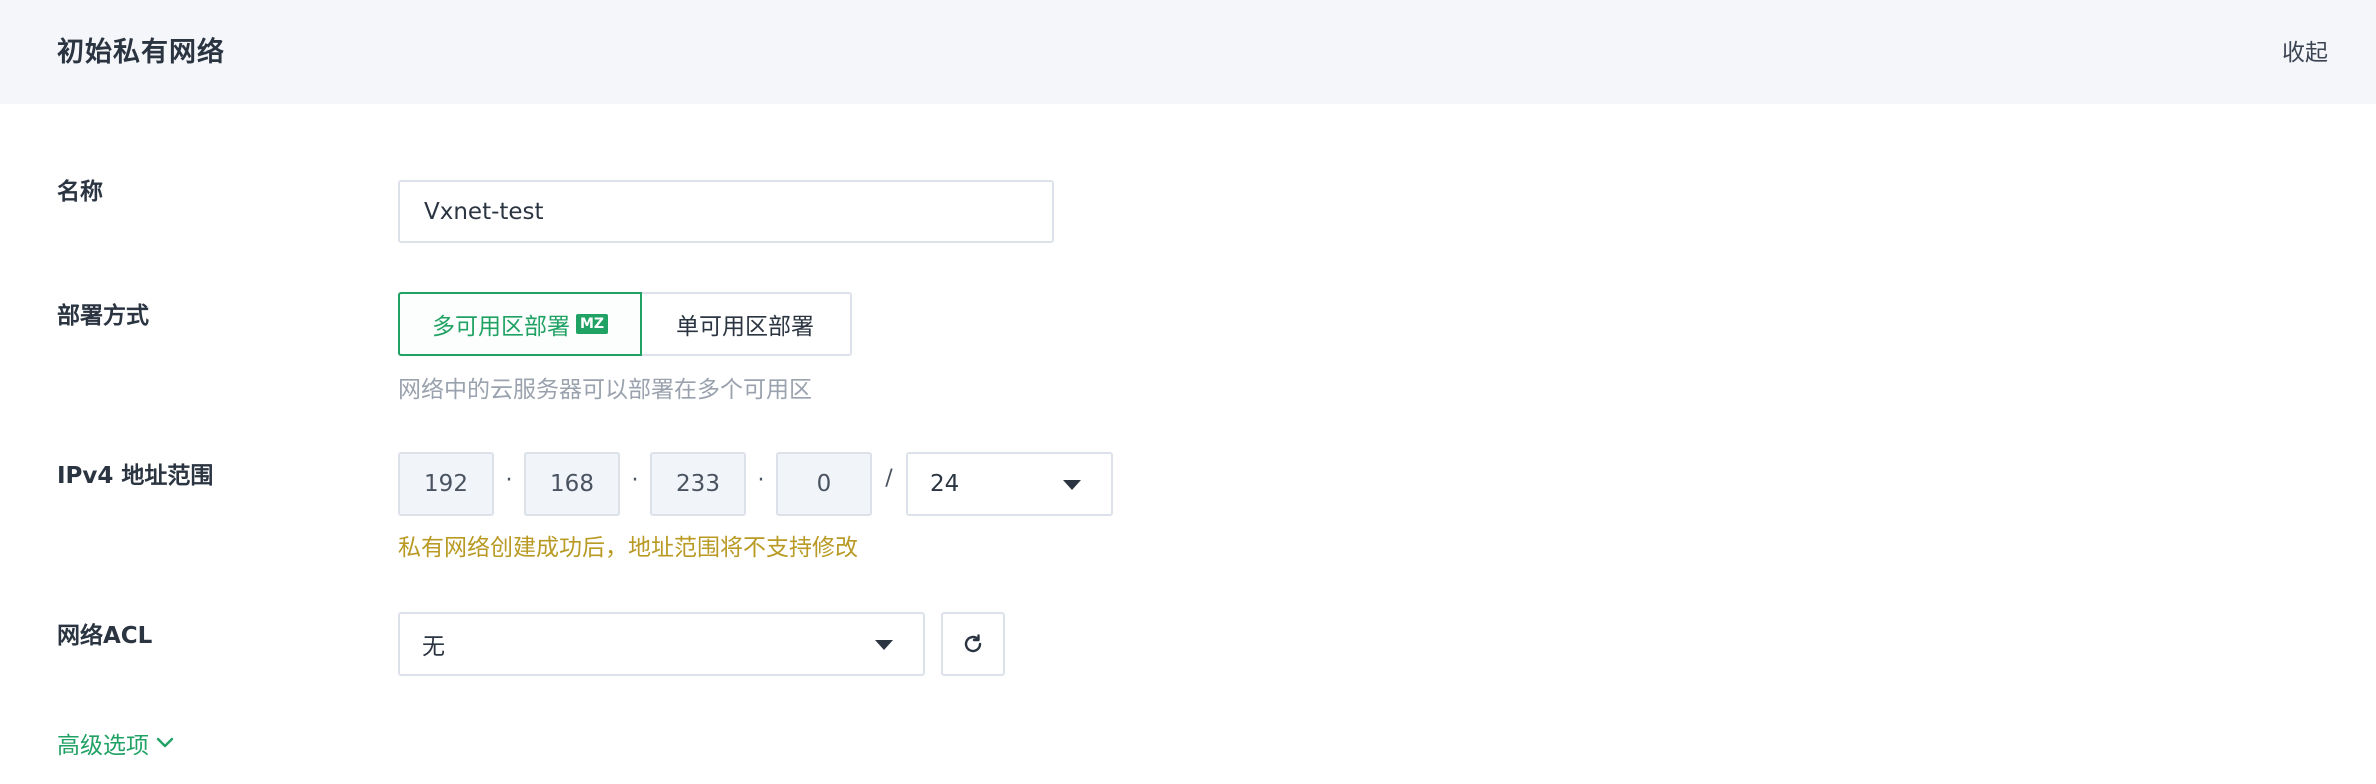  I want to click on subnet-mask-value: 24, so click(945, 484).